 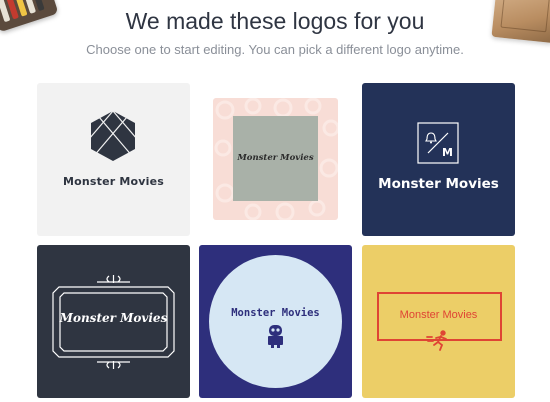 I want to click on monogram-letter: M, so click(x=447, y=152).